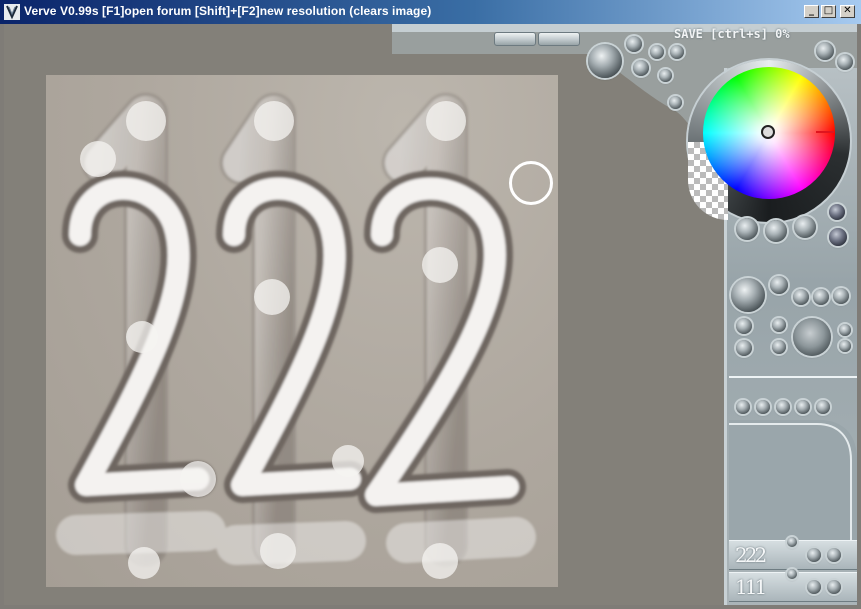 The image size is (861, 609). I want to click on brush-size-dial, so click(605, 61).